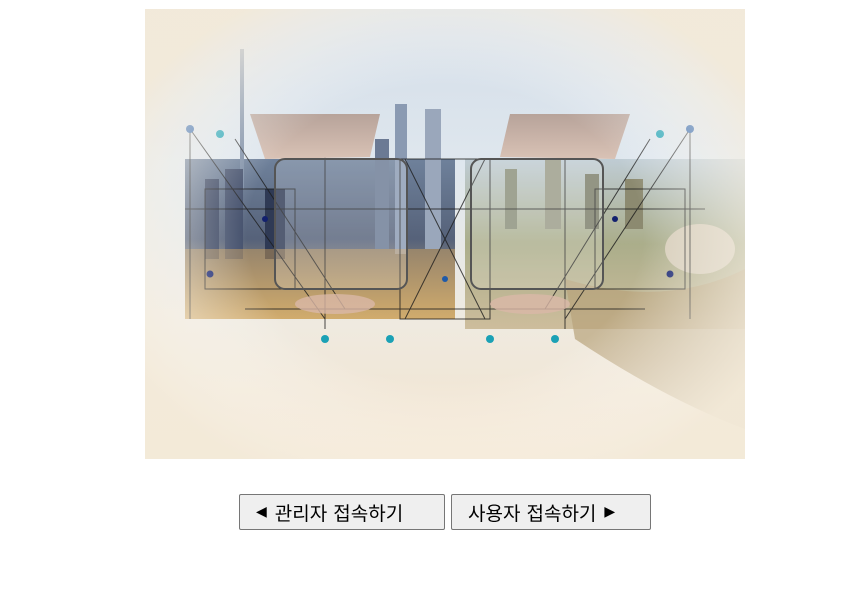  I want to click on user-login-label: 사용자 접속하기, so click(532, 513).